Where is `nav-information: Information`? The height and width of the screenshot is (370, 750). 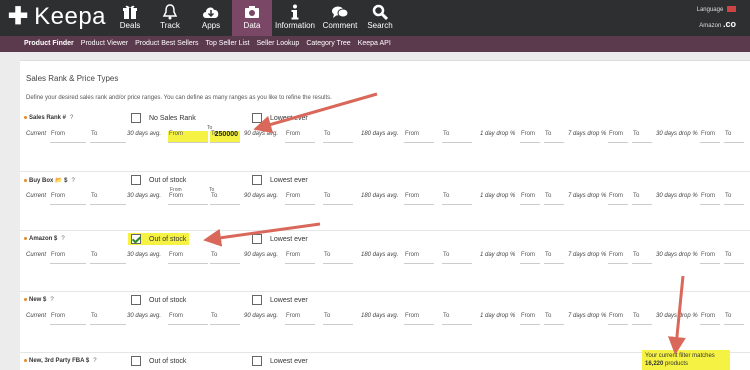 nav-information: Information is located at coordinates (295, 18).